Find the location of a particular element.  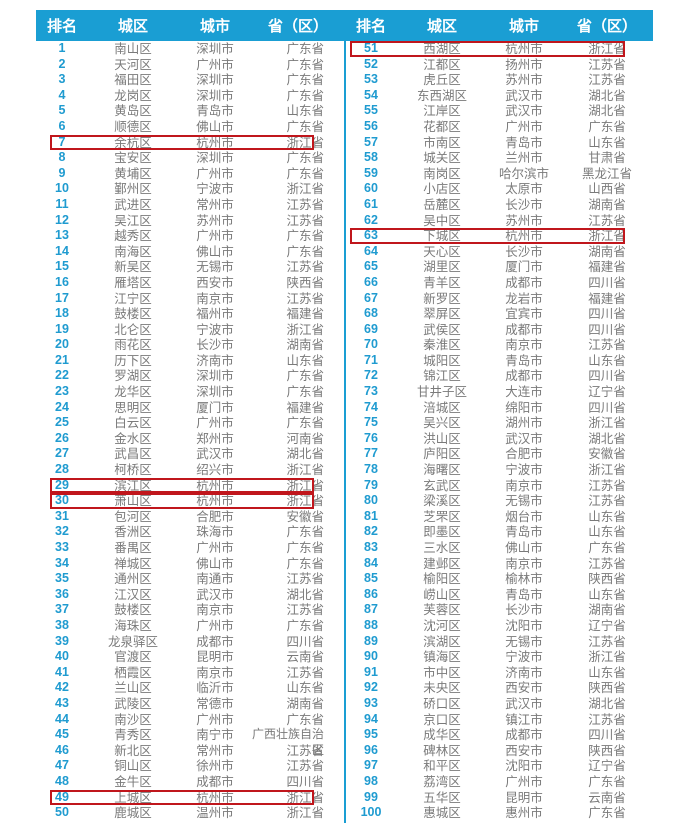

district-cell: 青秀区 is located at coordinates (133, 735).